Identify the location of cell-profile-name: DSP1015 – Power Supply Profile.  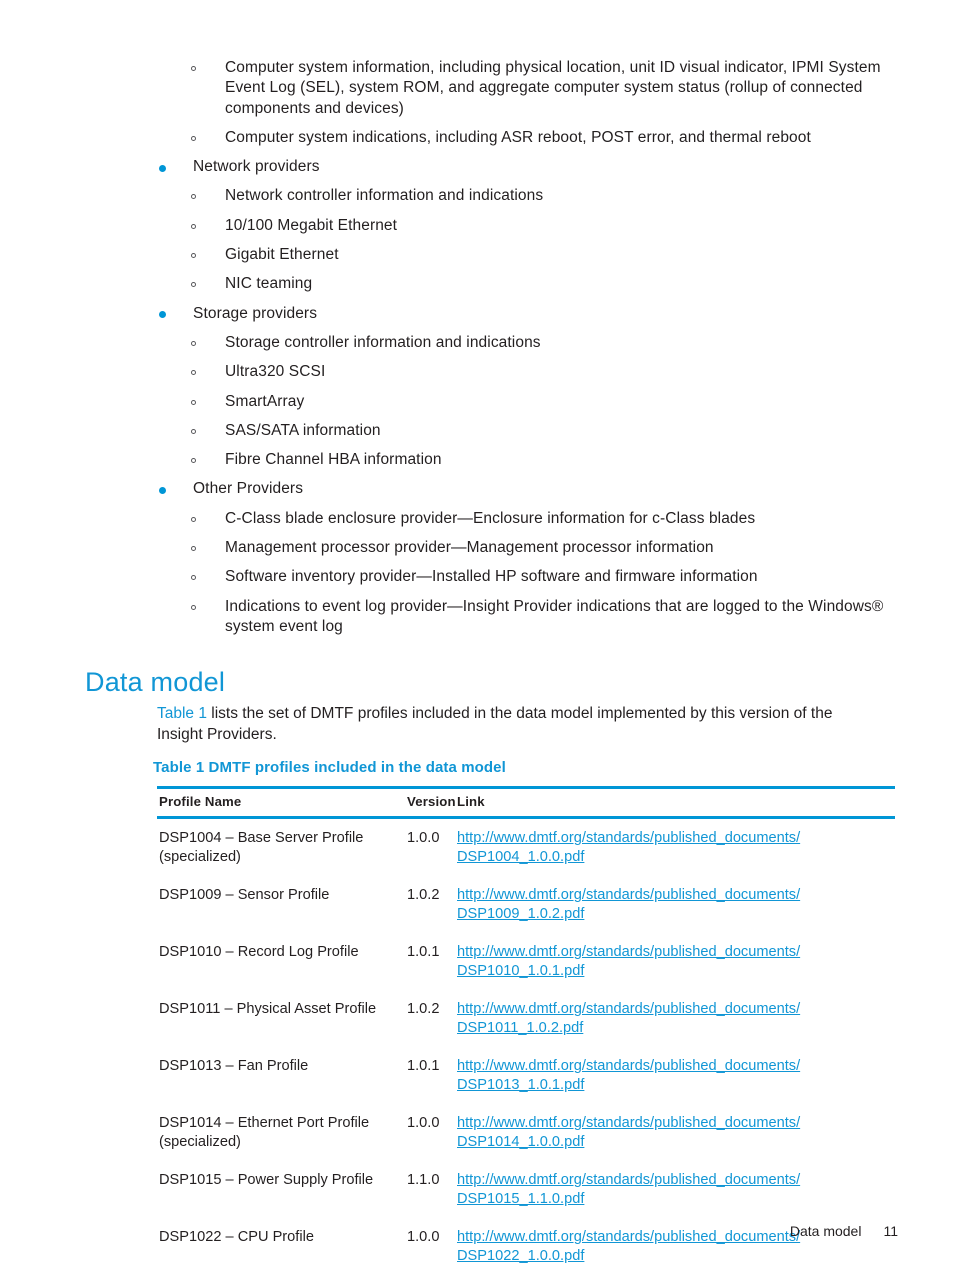
(266, 1180).